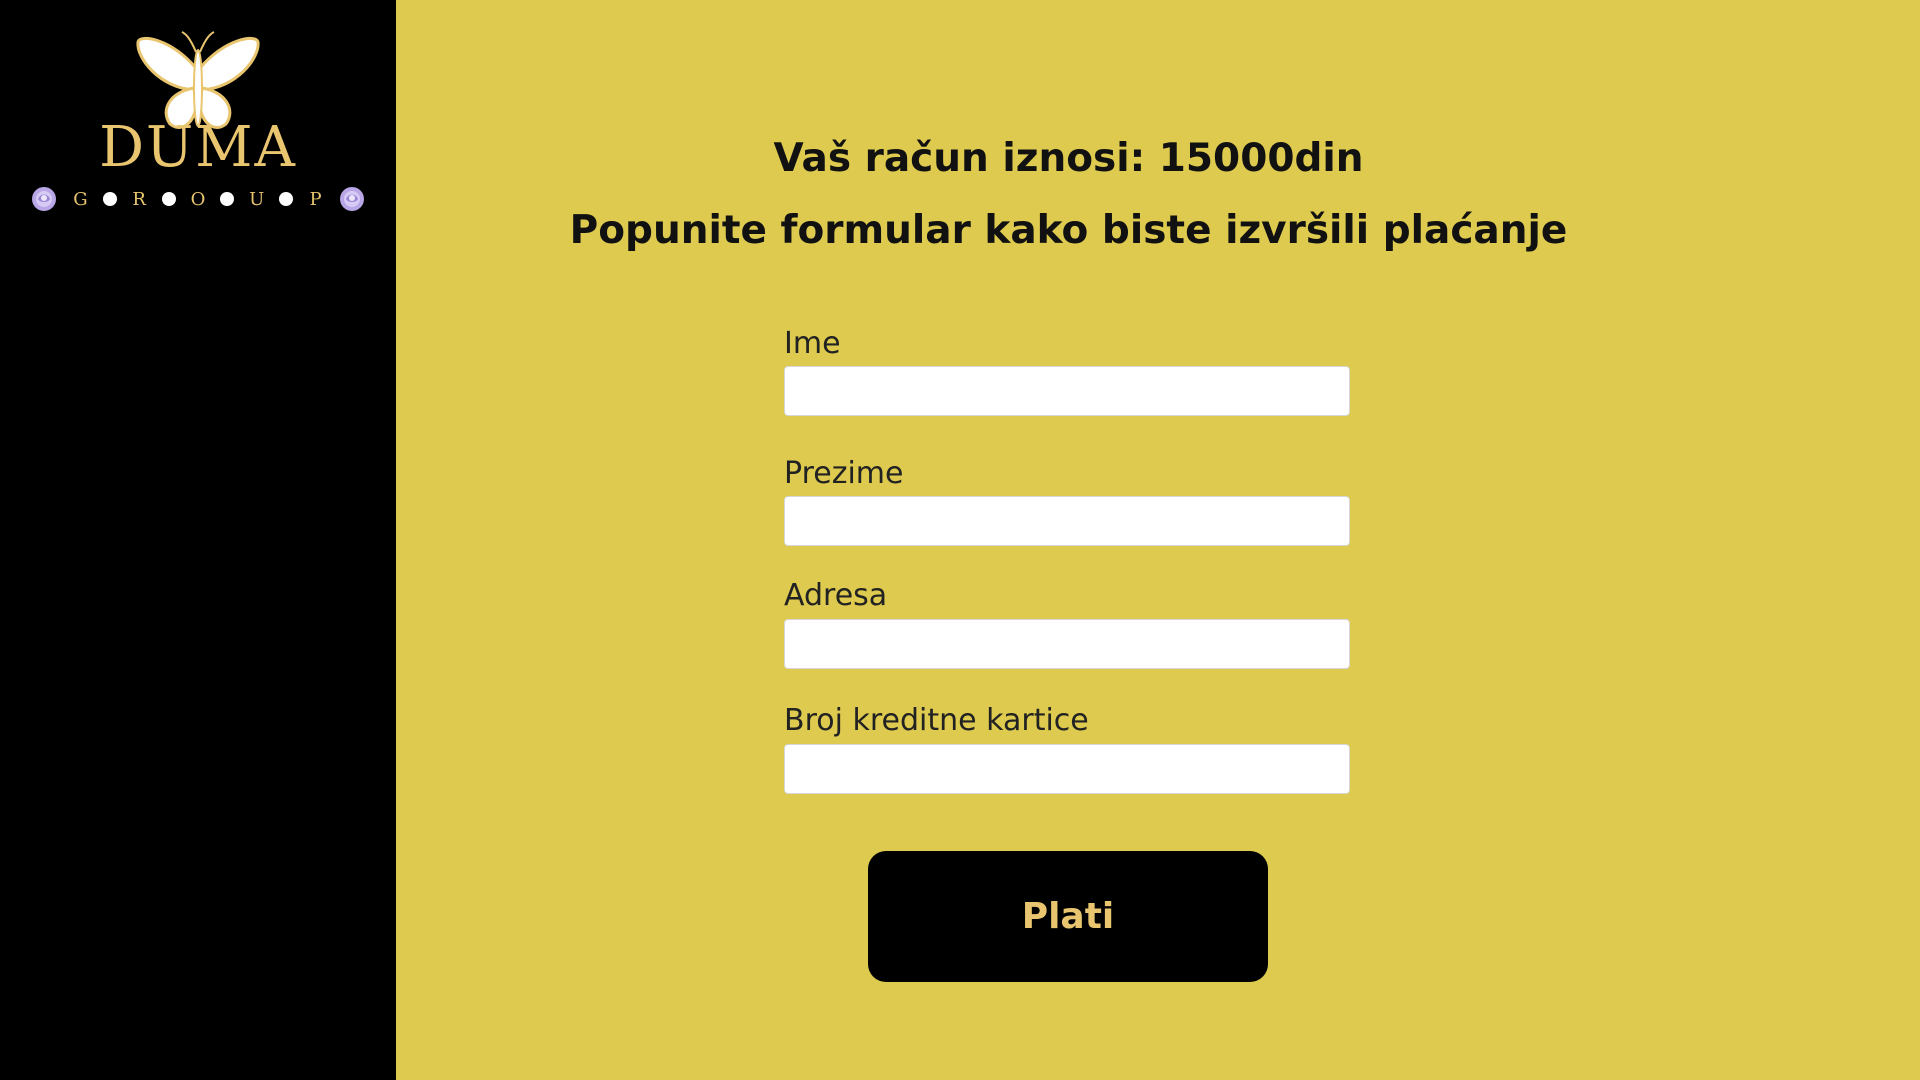 The image size is (1920, 1080). Describe the element at coordinates (1067, 391) in the screenshot. I see `first-name-input` at that location.